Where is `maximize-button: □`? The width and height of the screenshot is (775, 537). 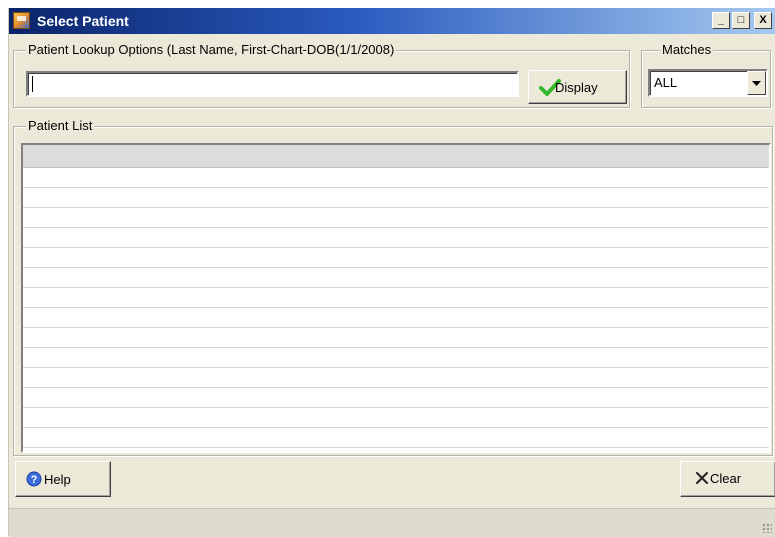 maximize-button: □ is located at coordinates (741, 20).